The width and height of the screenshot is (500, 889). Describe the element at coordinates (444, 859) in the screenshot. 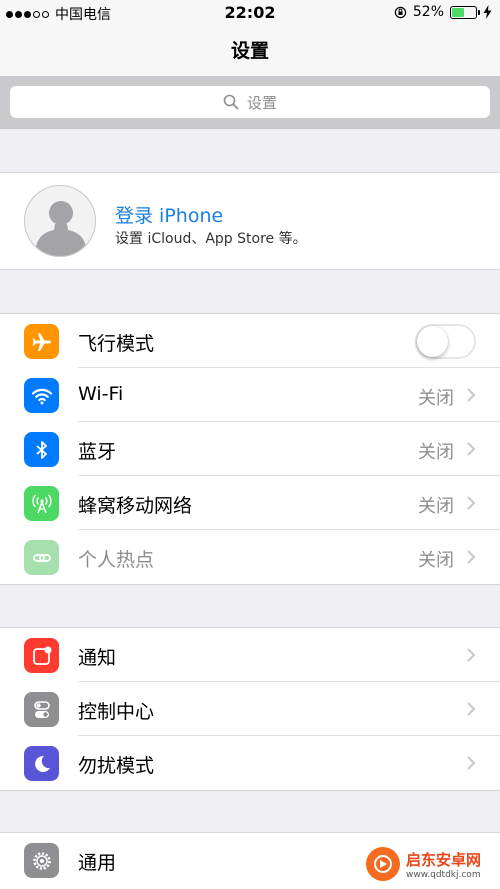

I see `watermark-title: 启东安卓网` at that location.